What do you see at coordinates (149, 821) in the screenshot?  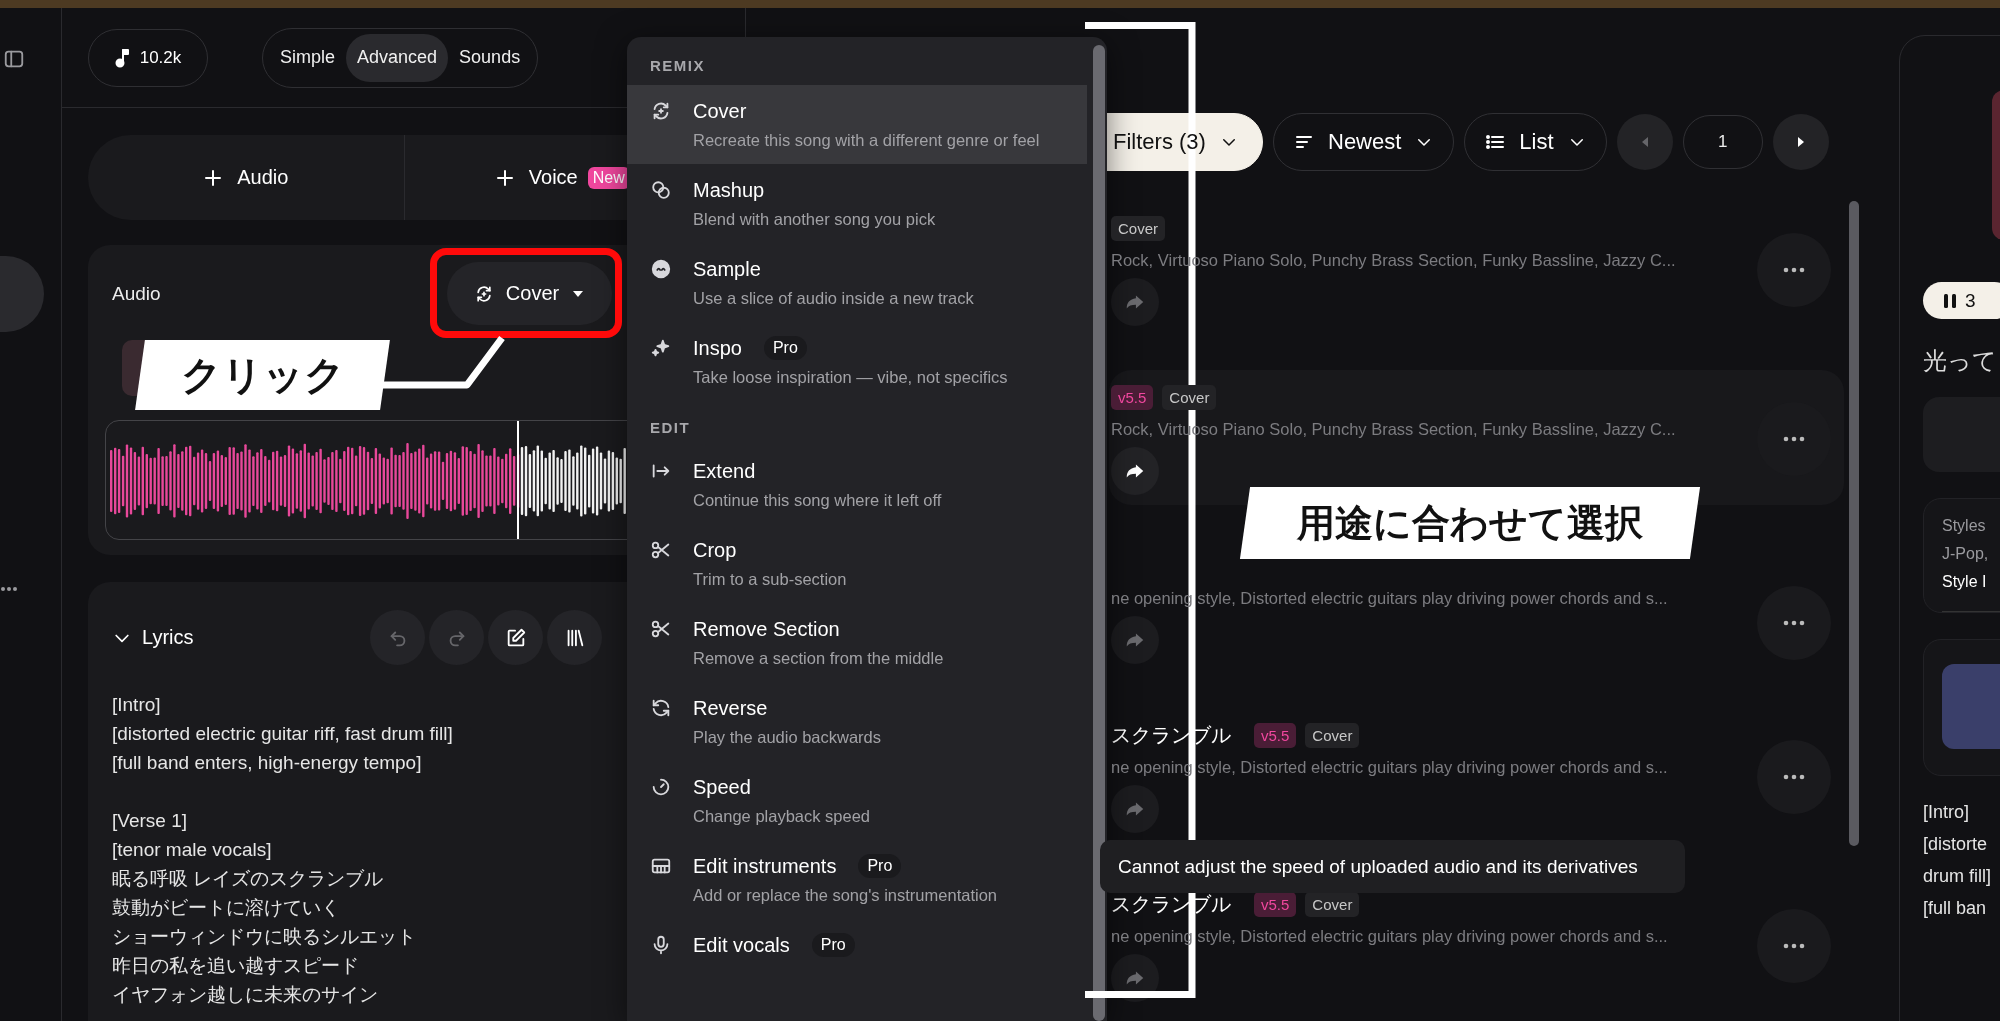 I see `lyrics-line: [Verse 1]` at bounding box center [149, 821].